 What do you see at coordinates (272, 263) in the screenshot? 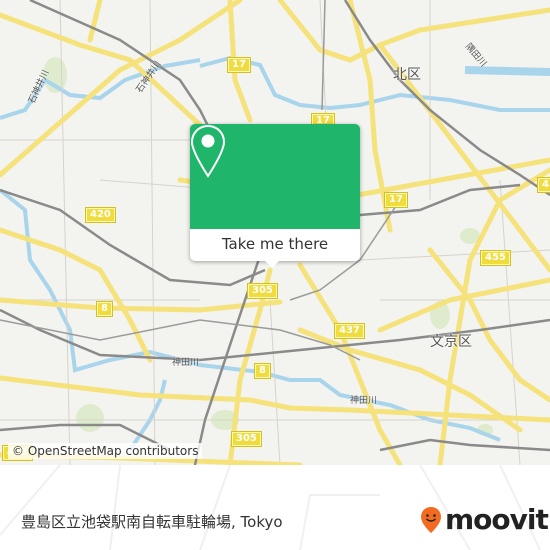
I see `popup-pointer` at bounding box center [272, 263].